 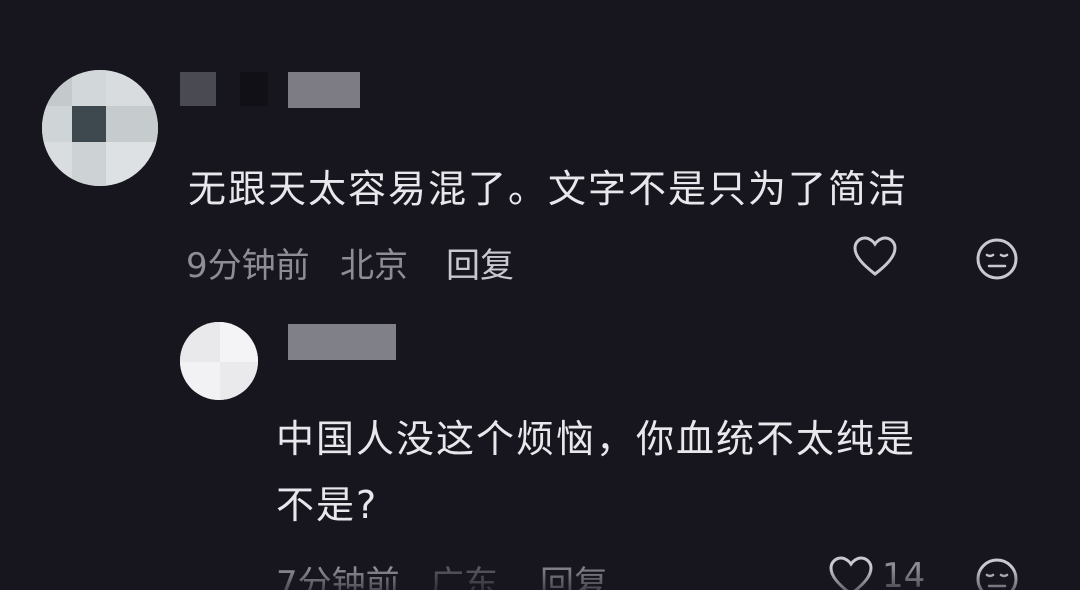 What do you see at coordinates (540, 579) in the screenshot?
I see `bottom-fade` at bounding box center [540, 579].